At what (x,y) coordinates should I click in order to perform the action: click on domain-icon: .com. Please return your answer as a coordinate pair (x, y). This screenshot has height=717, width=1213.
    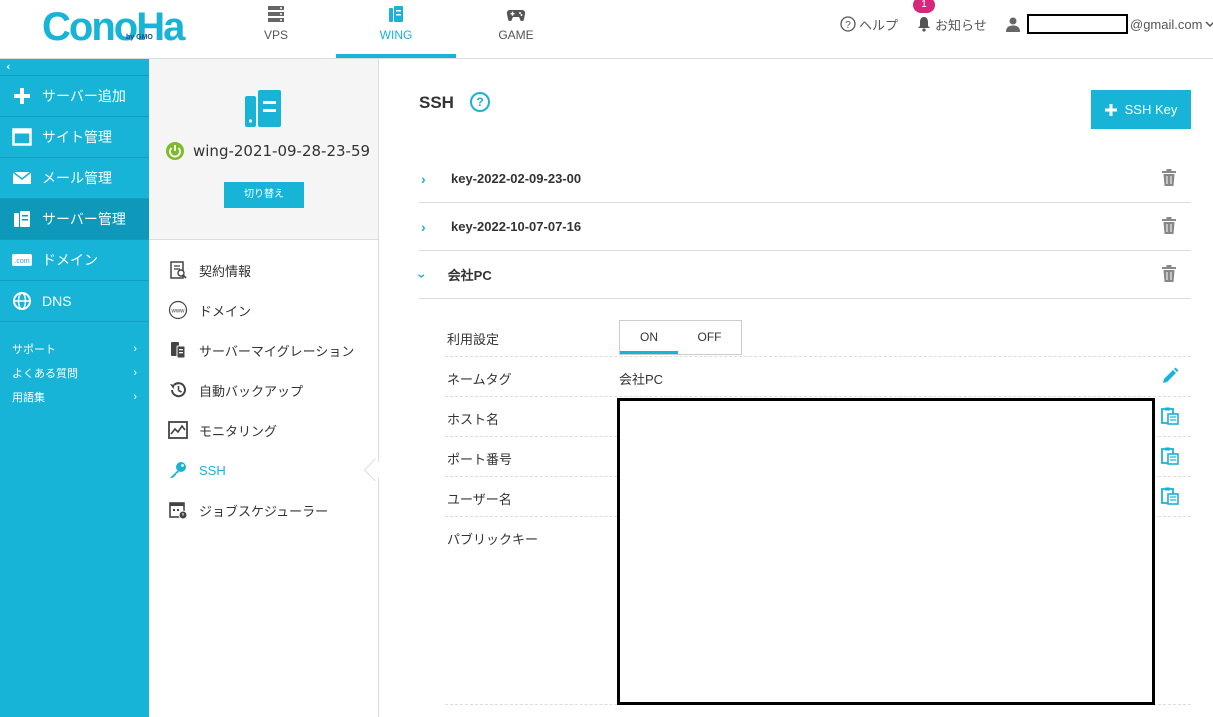
    Looking at the image, I should click on (22, 260).